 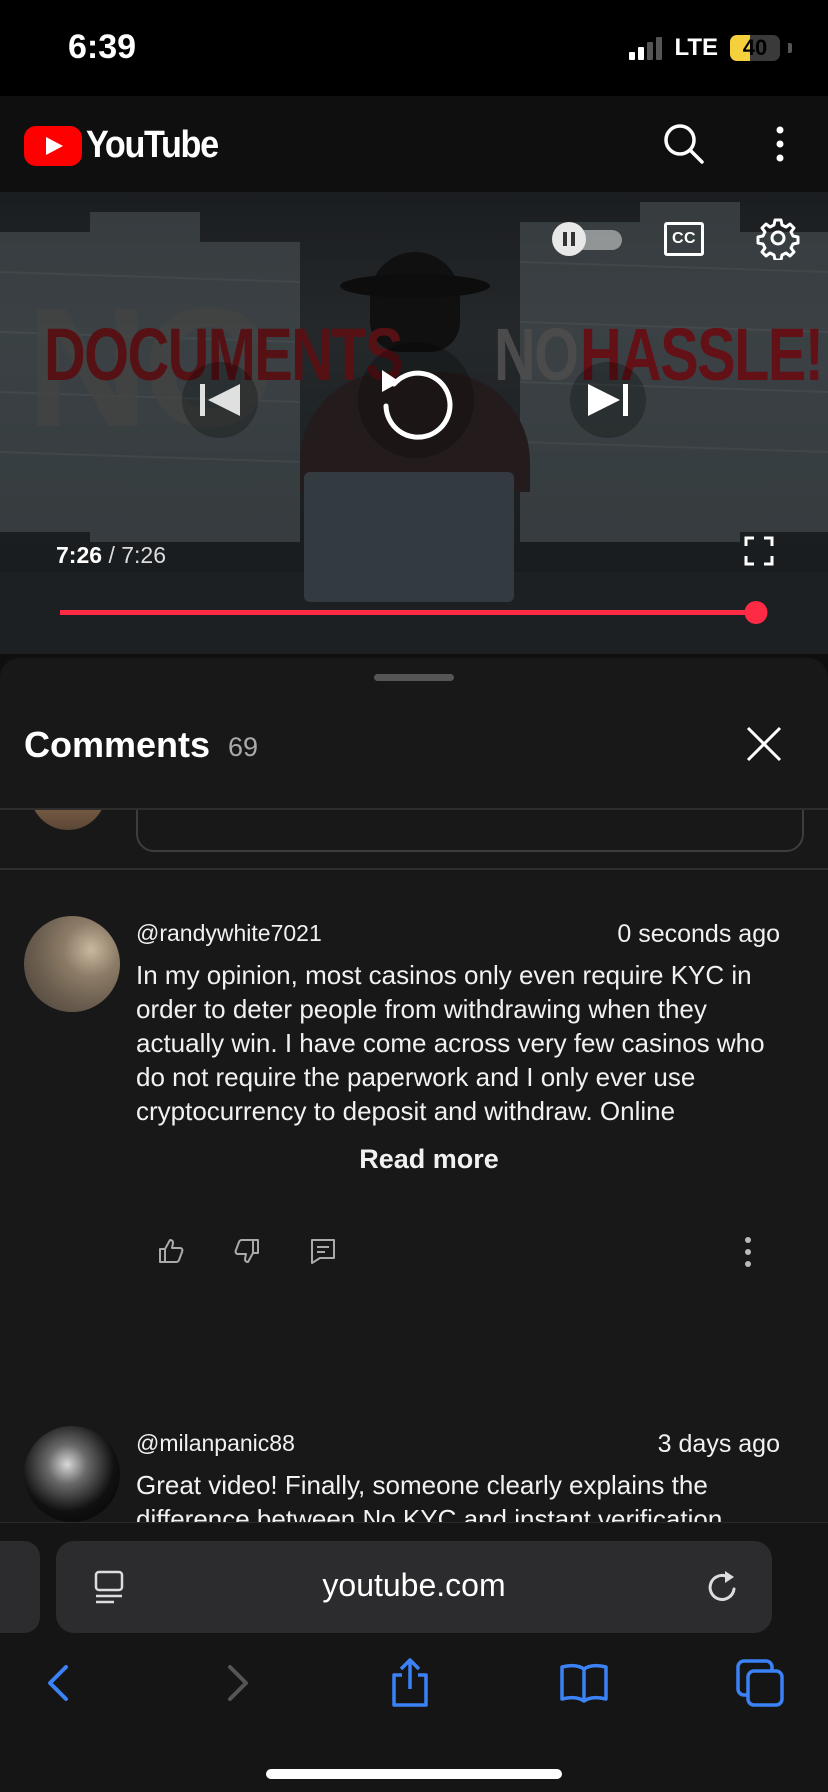 I want to click on network-label: LTE, so click(x=696, y=47).